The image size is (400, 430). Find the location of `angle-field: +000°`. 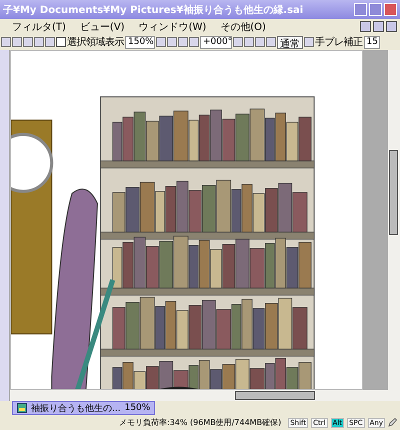

angle-field: +000° is located at coordinates (216, 42).